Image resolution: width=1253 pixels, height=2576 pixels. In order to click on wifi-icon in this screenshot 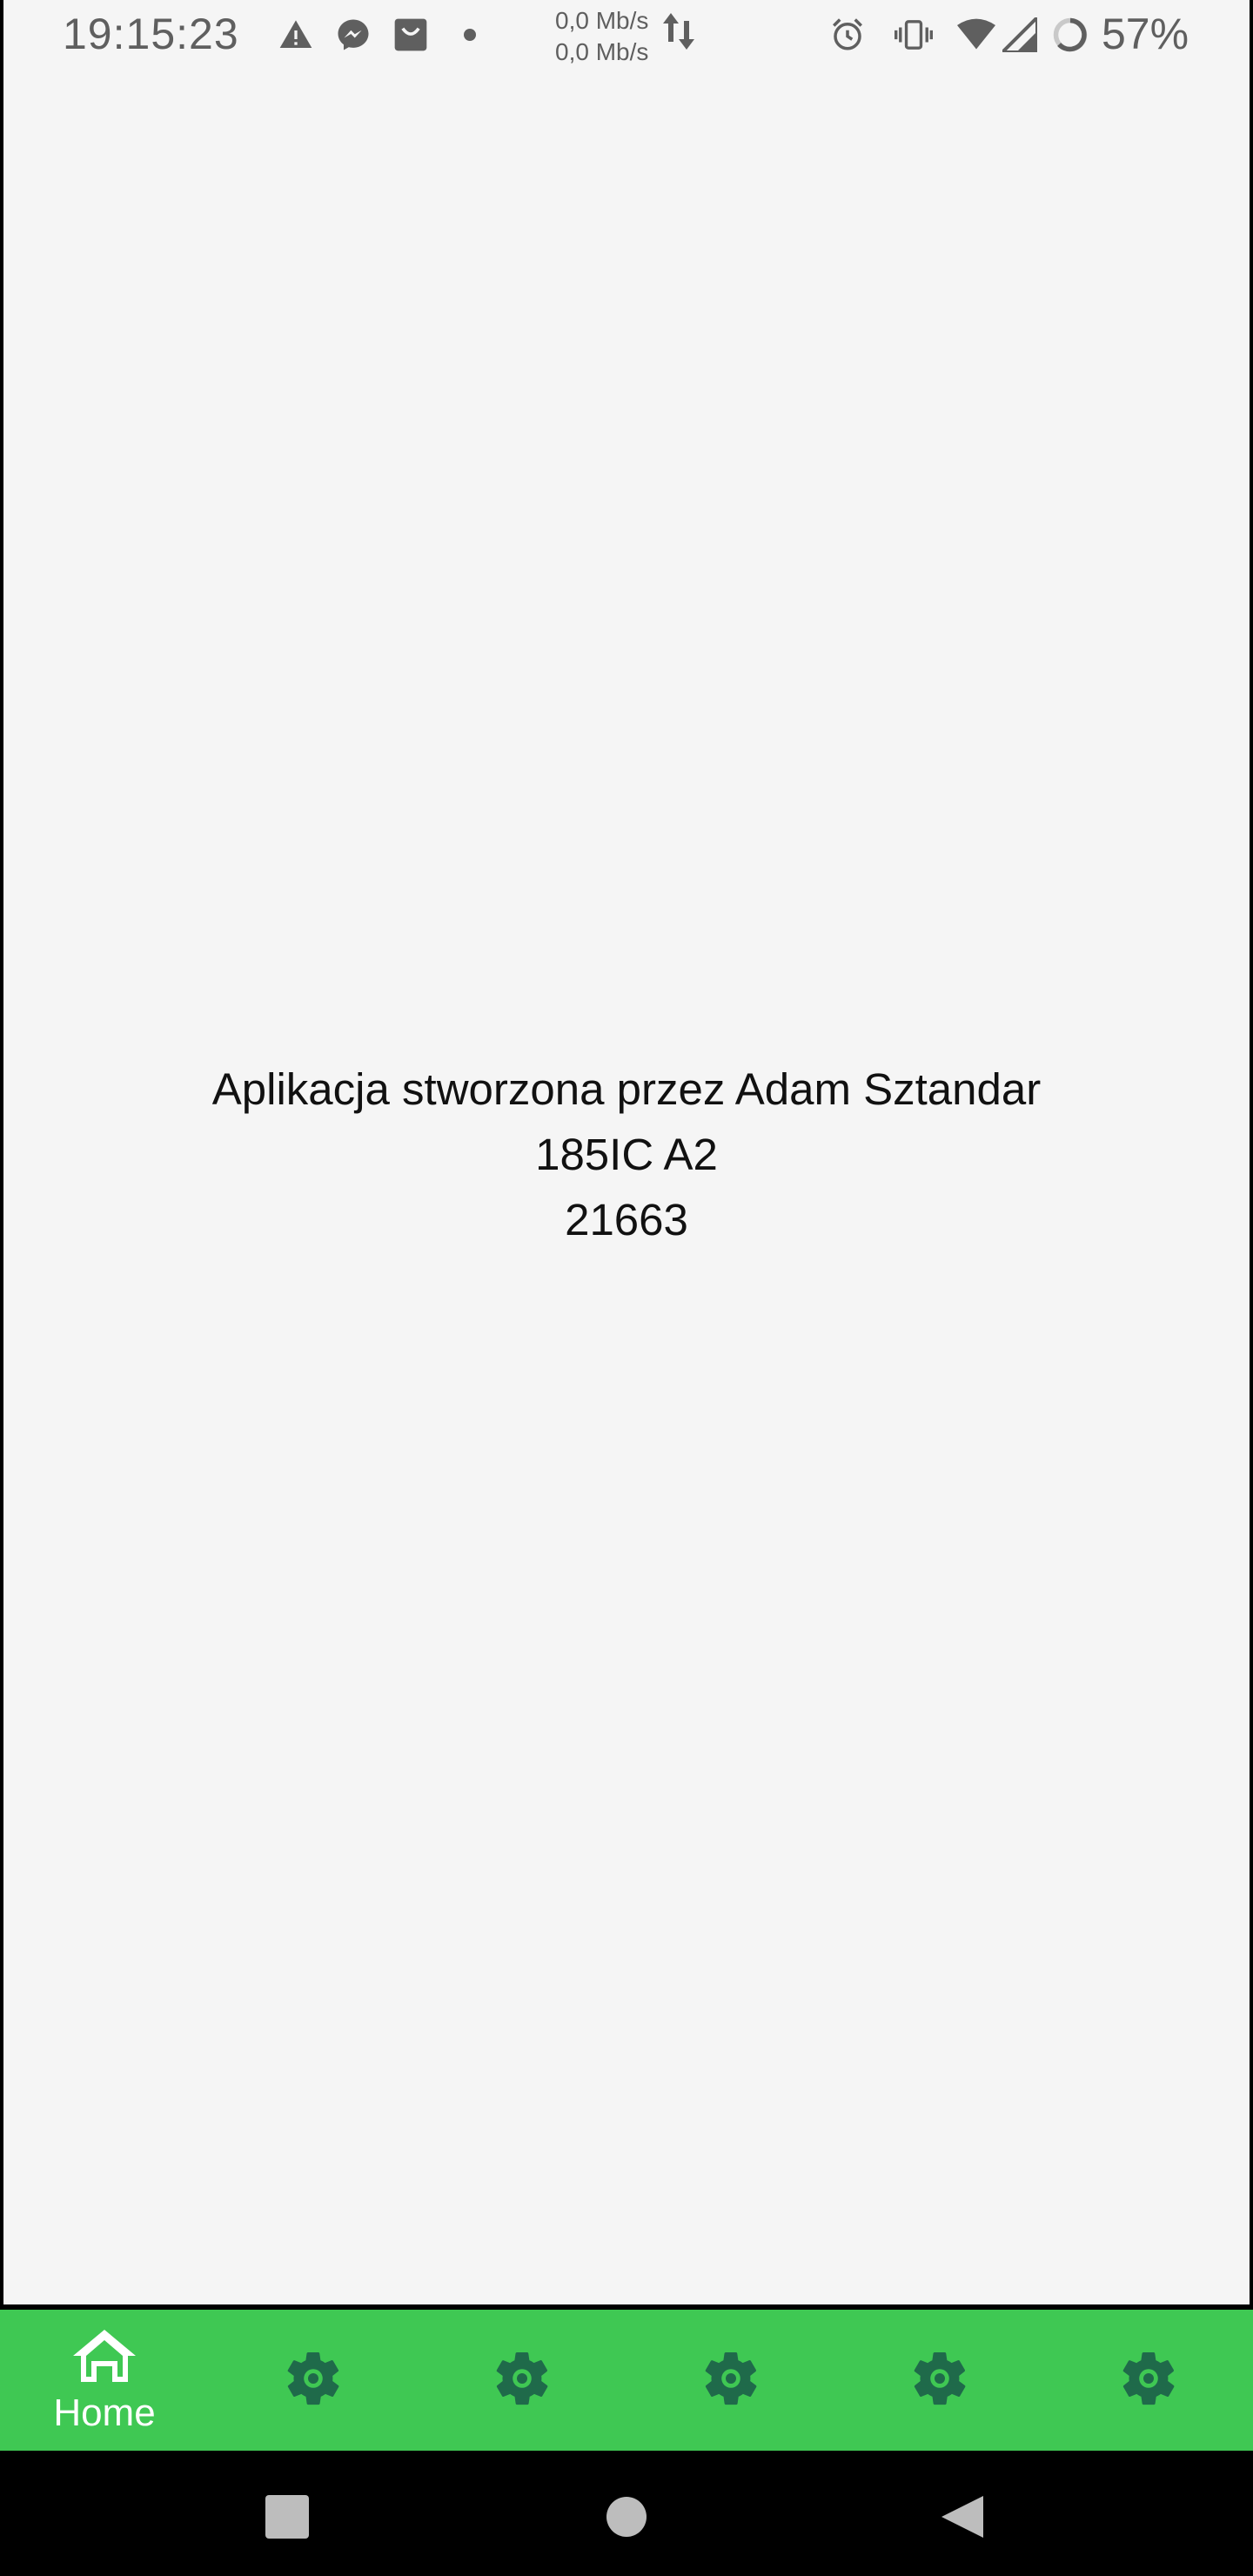, I will do `click(976, 35)`.